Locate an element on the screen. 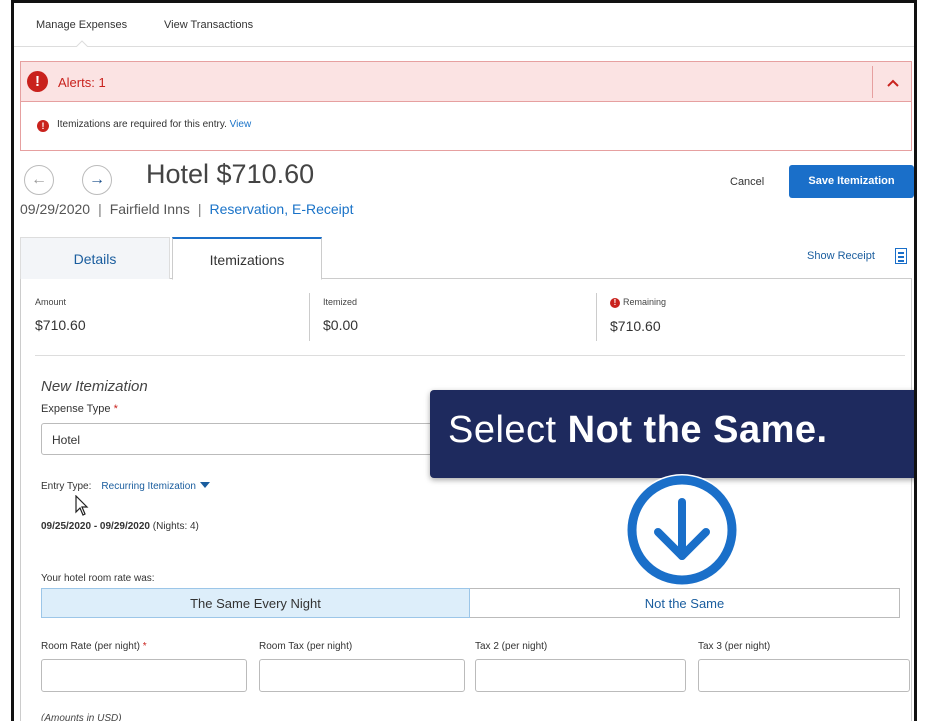 This screenshot has height=721, width=928. entry-type-label: Entry Type: is located at coordinates (66, 486).